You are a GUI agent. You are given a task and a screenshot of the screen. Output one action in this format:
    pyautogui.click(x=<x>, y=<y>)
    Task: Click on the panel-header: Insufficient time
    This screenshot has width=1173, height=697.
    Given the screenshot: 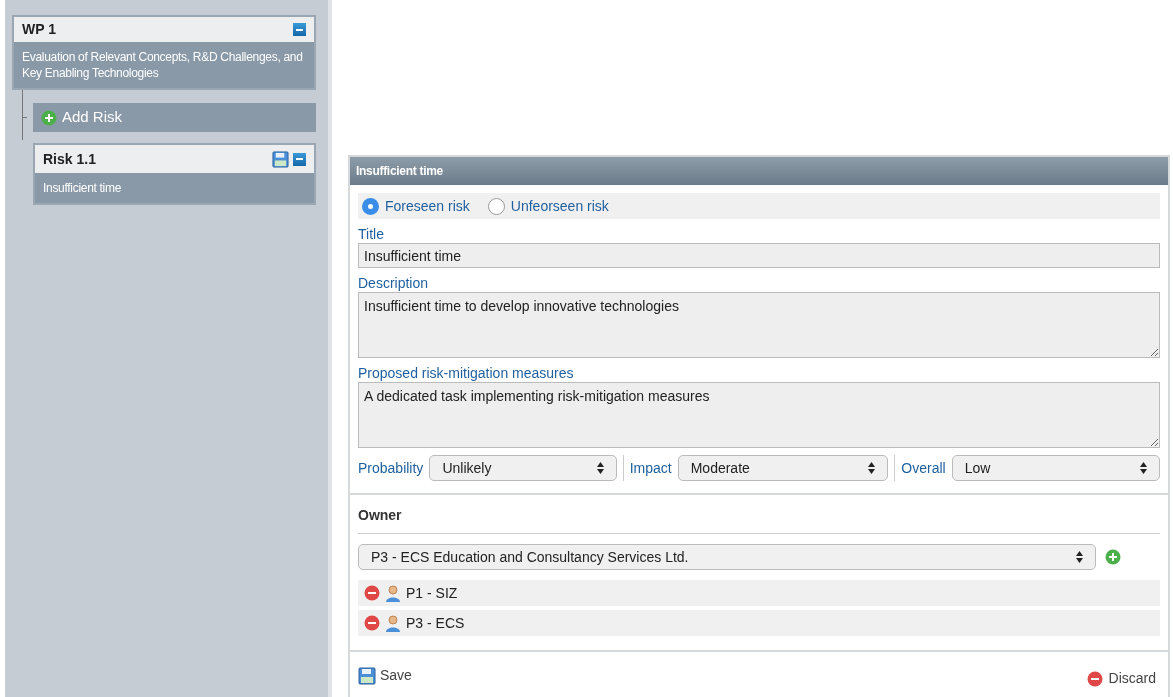 What is the action you would take?
    pyautogui.click(x=759, y=171)
    